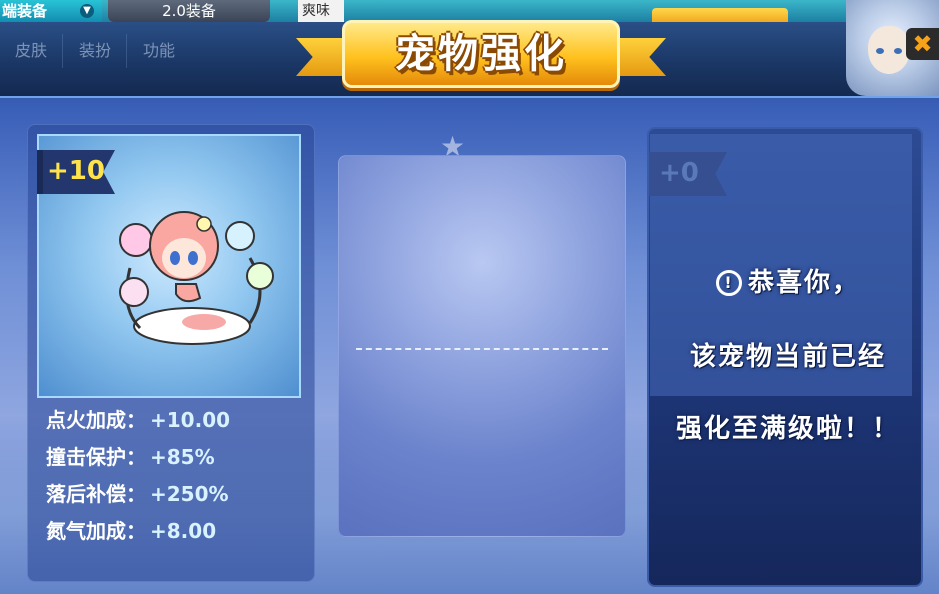  What do you see at coordinates (96, 457) in the screenshot?
I see `stat-label: 撞击保护：` at bounding box center [96, 457].